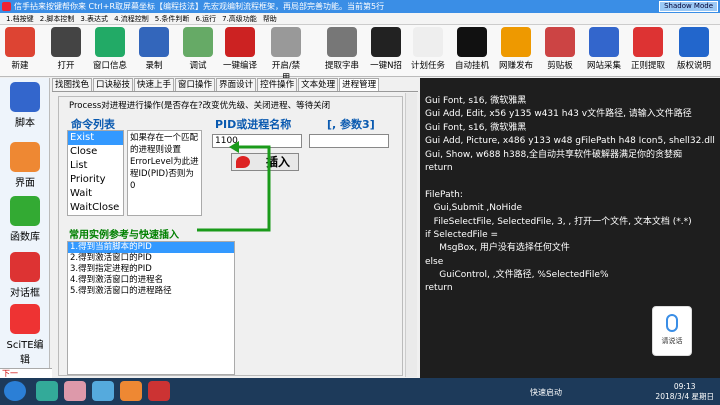 Image resolution: width=720 pixels, height=405 pixels. I want to click on ie-icon, so click(47, 391).